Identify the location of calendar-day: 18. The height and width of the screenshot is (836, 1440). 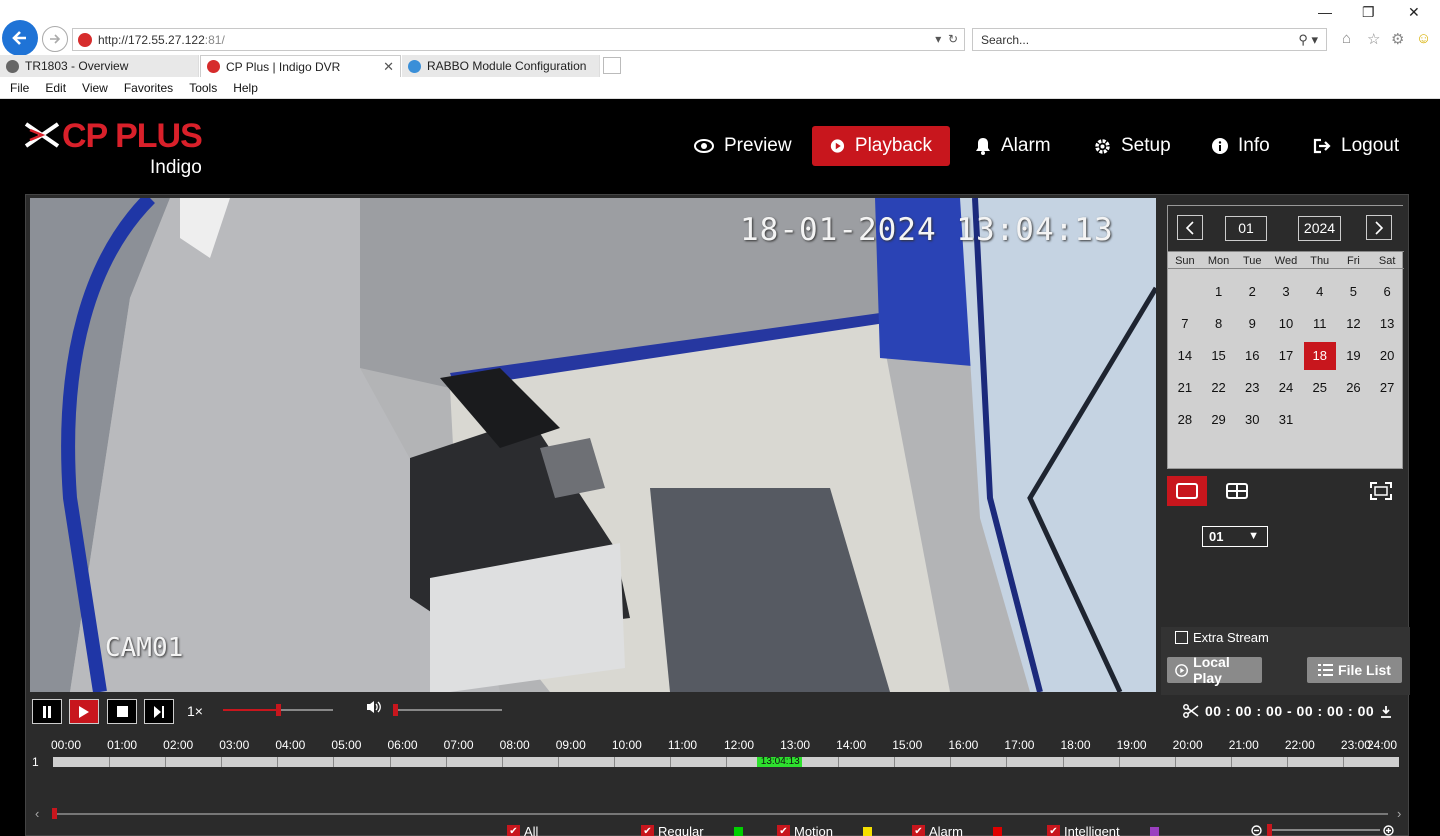
(1319, 356).